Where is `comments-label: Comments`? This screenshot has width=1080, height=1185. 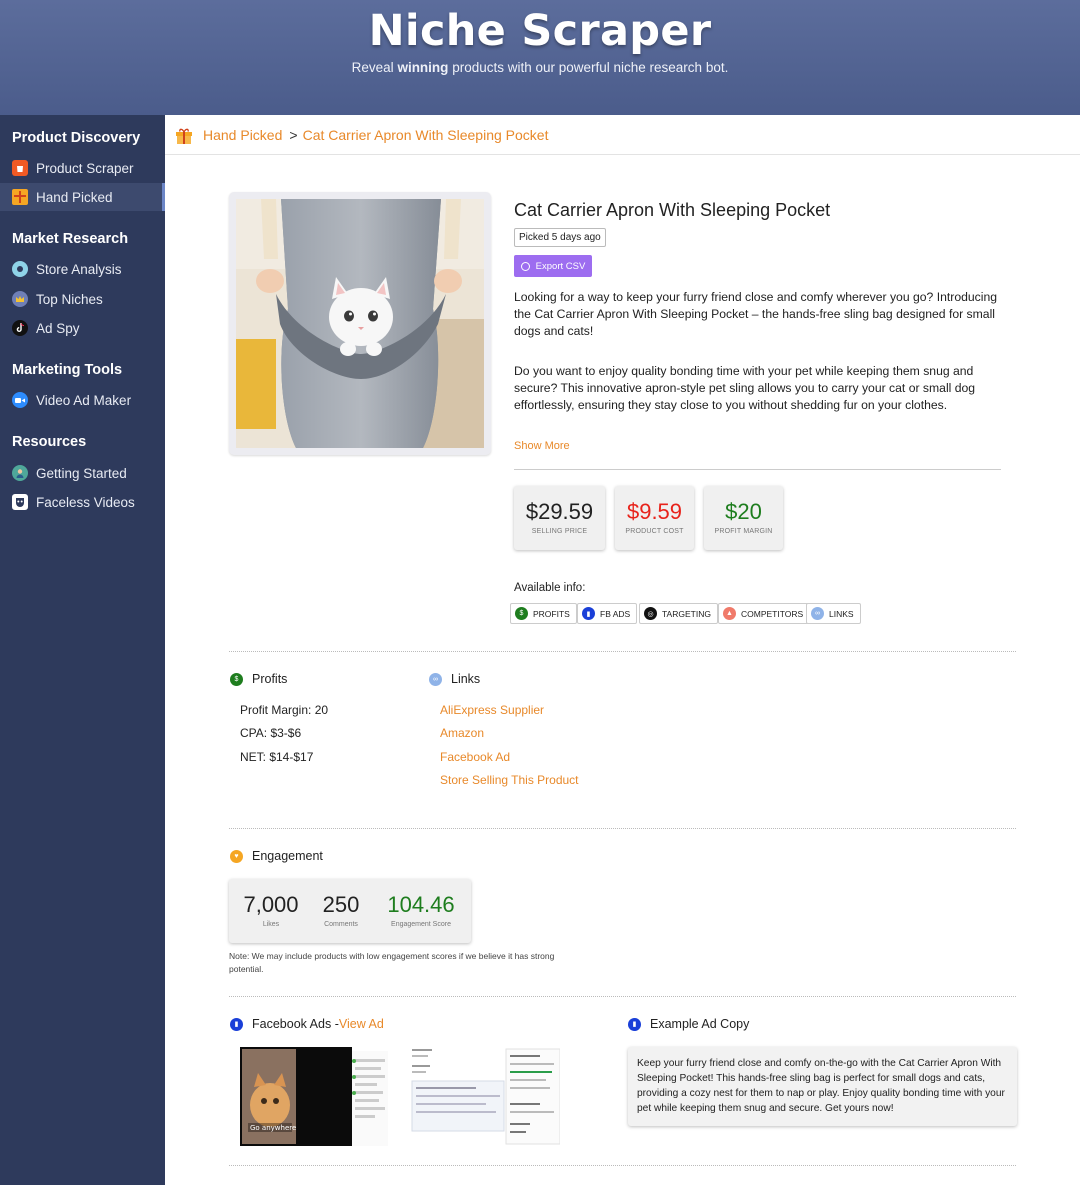
comments-label: Comments is located at coordinates (341, 924).